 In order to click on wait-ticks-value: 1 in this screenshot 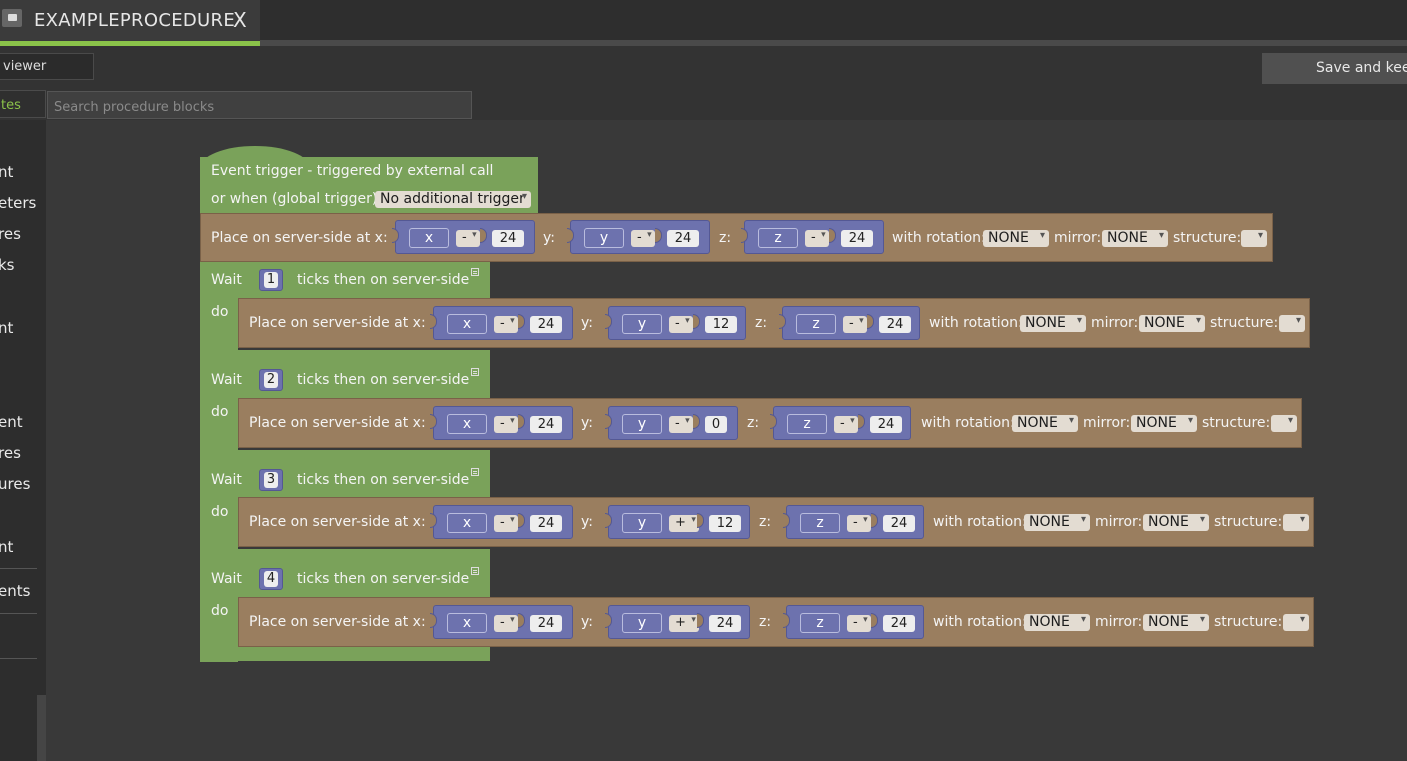, I will do `click(271, 280)`.